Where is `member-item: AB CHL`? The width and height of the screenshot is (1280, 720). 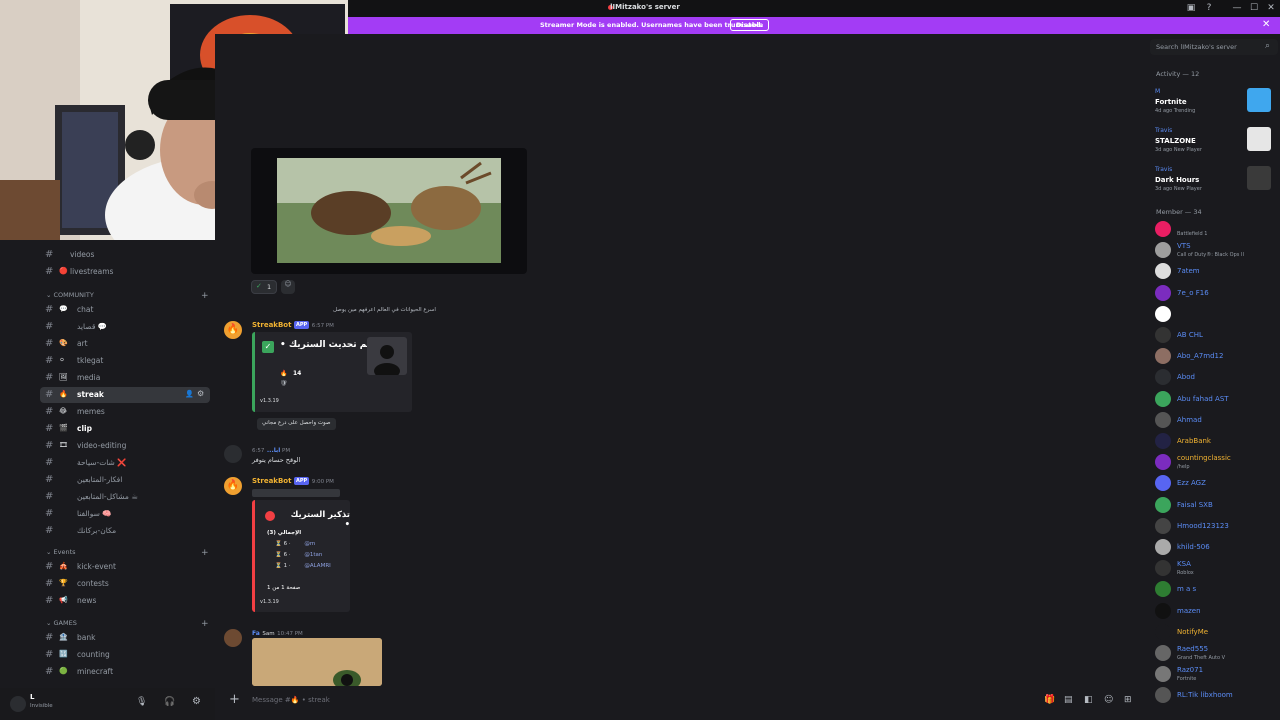
member-item: AB CHL is located at coordinates (1217, 335).